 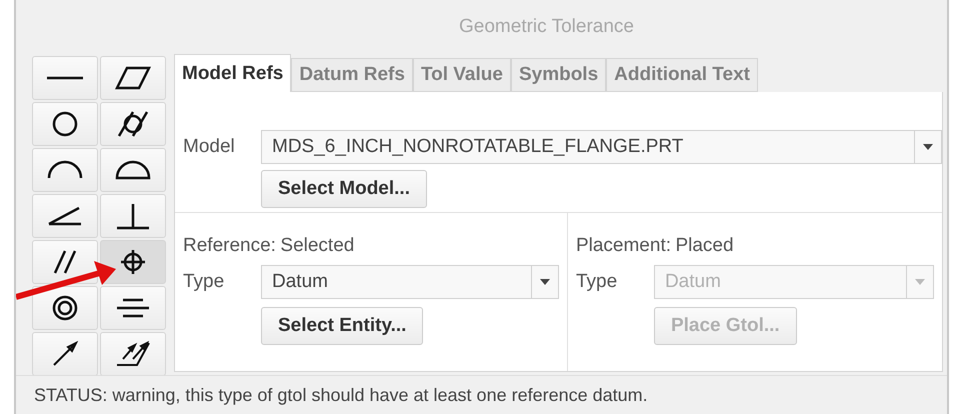 What do you see at coordinates (546, 27) in the screenshot?
I see `window-title: Geometric Tolerance` at bounding box center [546, 27].